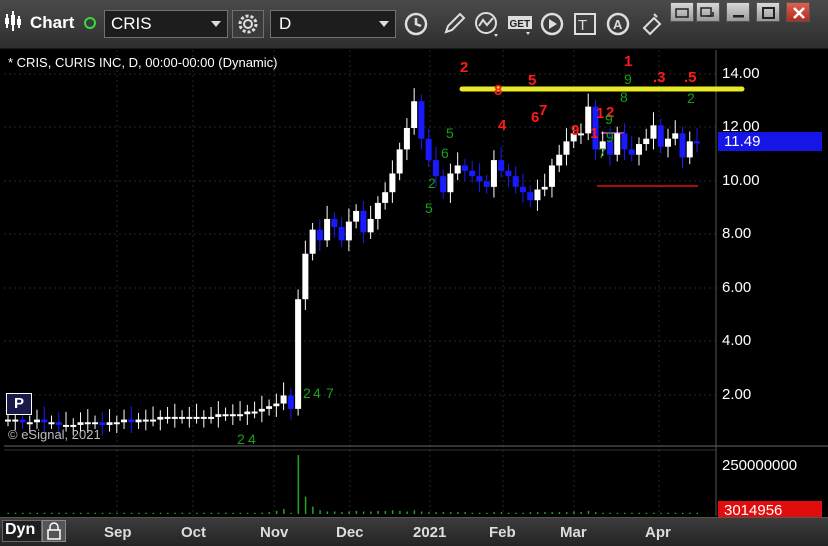 The width and height of the screenshot is (828, 546). I want to click on interval-select: D, so click(333, 24).